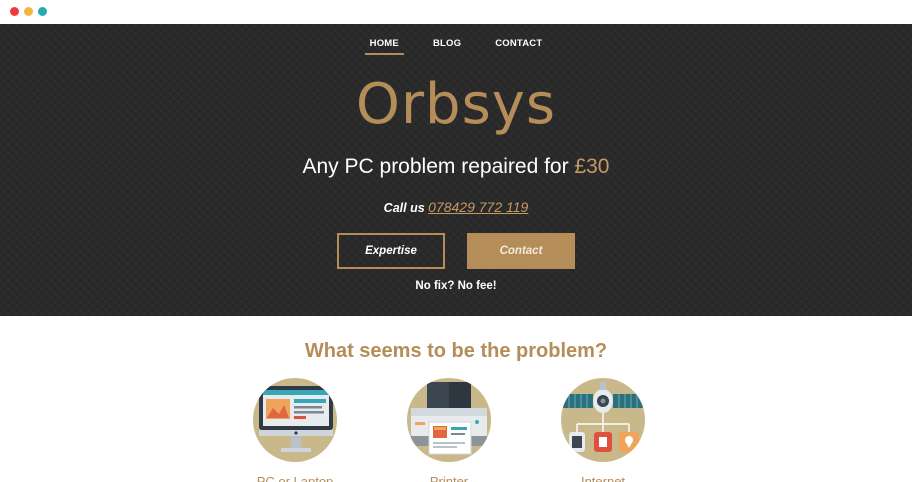  What do you see at coordinates (478, 207) in the screenshot?
I see `phone-link: 078429 772 119` at bounding box center [478, 207].